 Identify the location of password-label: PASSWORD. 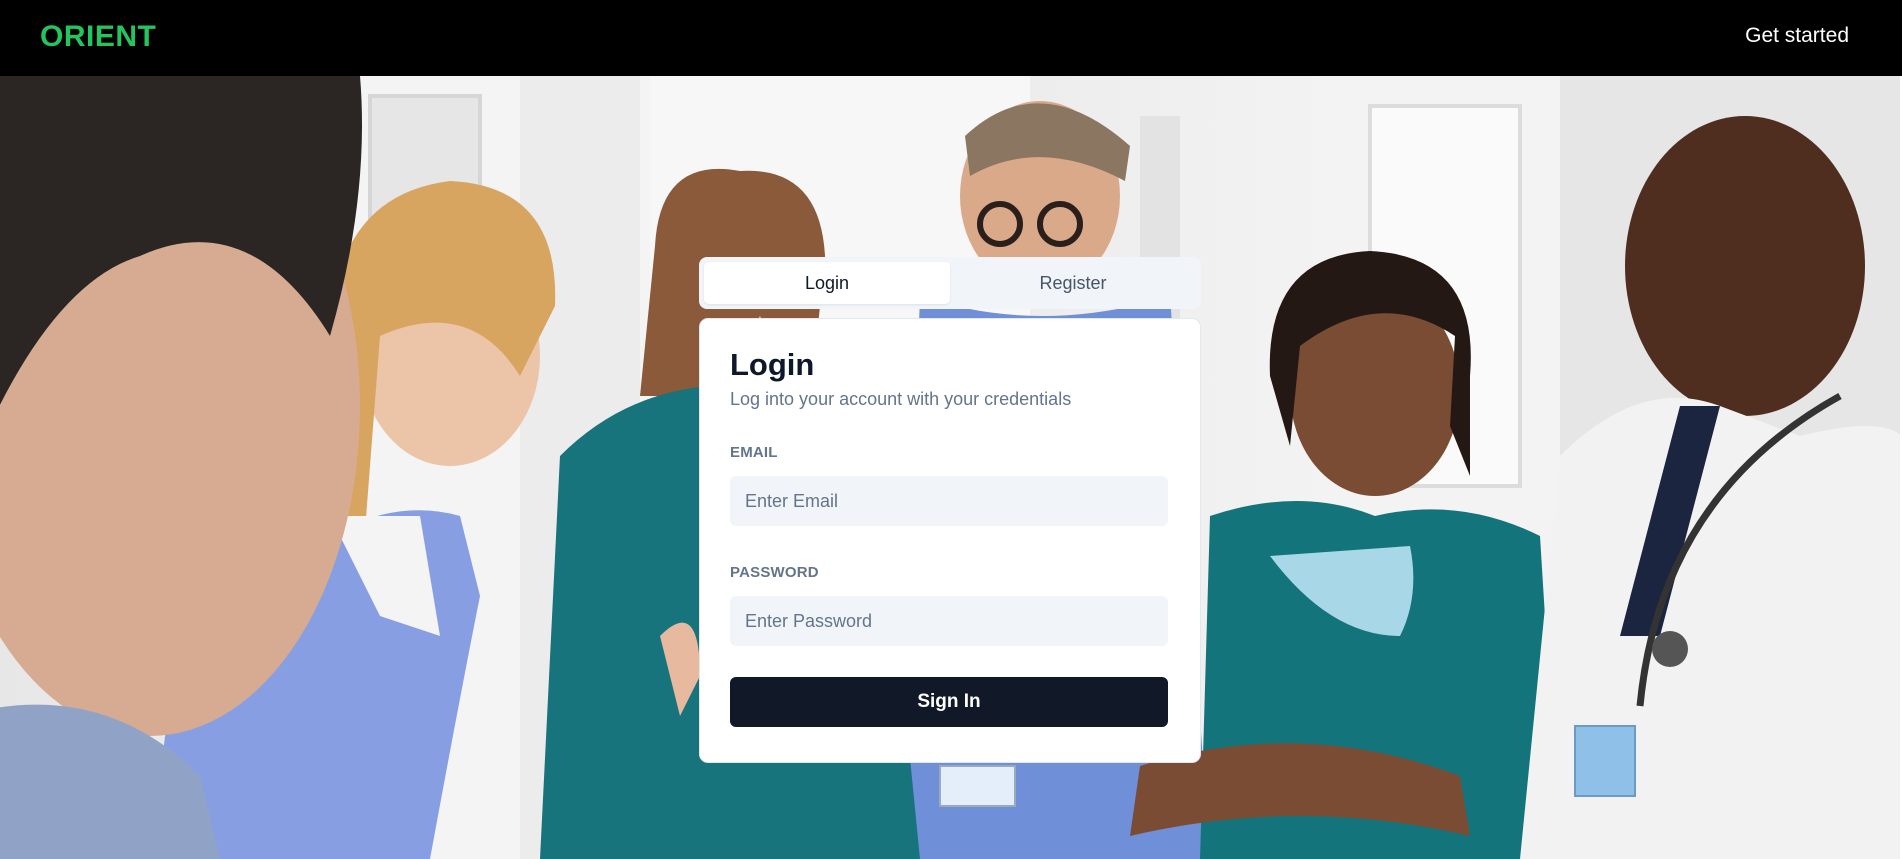
(774, 572).